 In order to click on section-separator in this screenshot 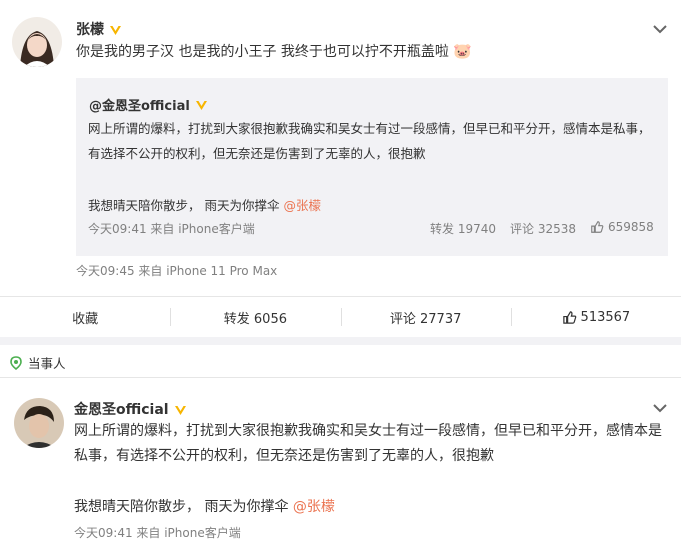, I will do `click(340, 341)`.